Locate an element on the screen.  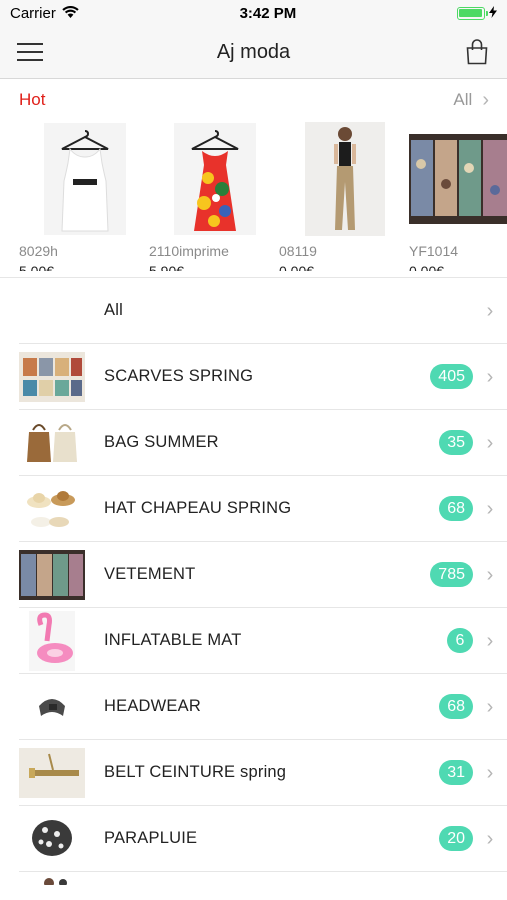
count-badge: 785 is located at coordinates (451, 574).